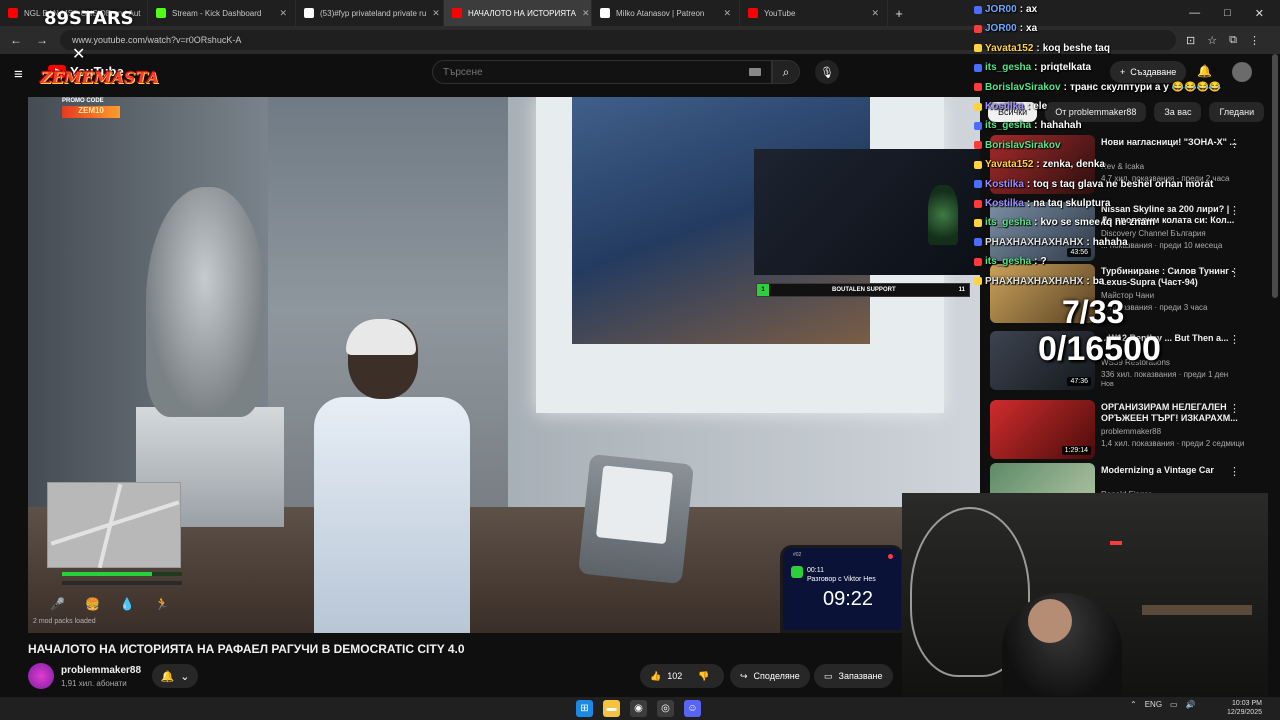 The width and height of the screenshot is (1280, 720). I want to click on windows-taskbar: ⊞ ▬ ◉ ◎ ☺ ⌃ ENG ▭ 🔊 10:03 PM 12/29/2025, so click(640, 708).